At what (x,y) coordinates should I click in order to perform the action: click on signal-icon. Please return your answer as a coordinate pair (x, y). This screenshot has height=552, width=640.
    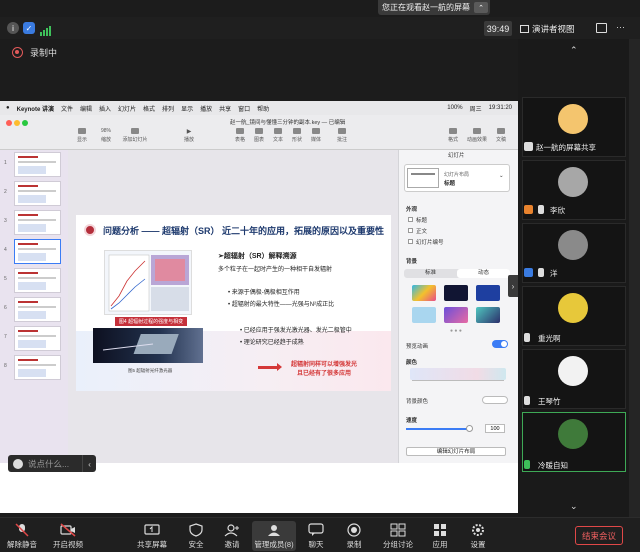
    Looking at the image, I should click on (46, 29).